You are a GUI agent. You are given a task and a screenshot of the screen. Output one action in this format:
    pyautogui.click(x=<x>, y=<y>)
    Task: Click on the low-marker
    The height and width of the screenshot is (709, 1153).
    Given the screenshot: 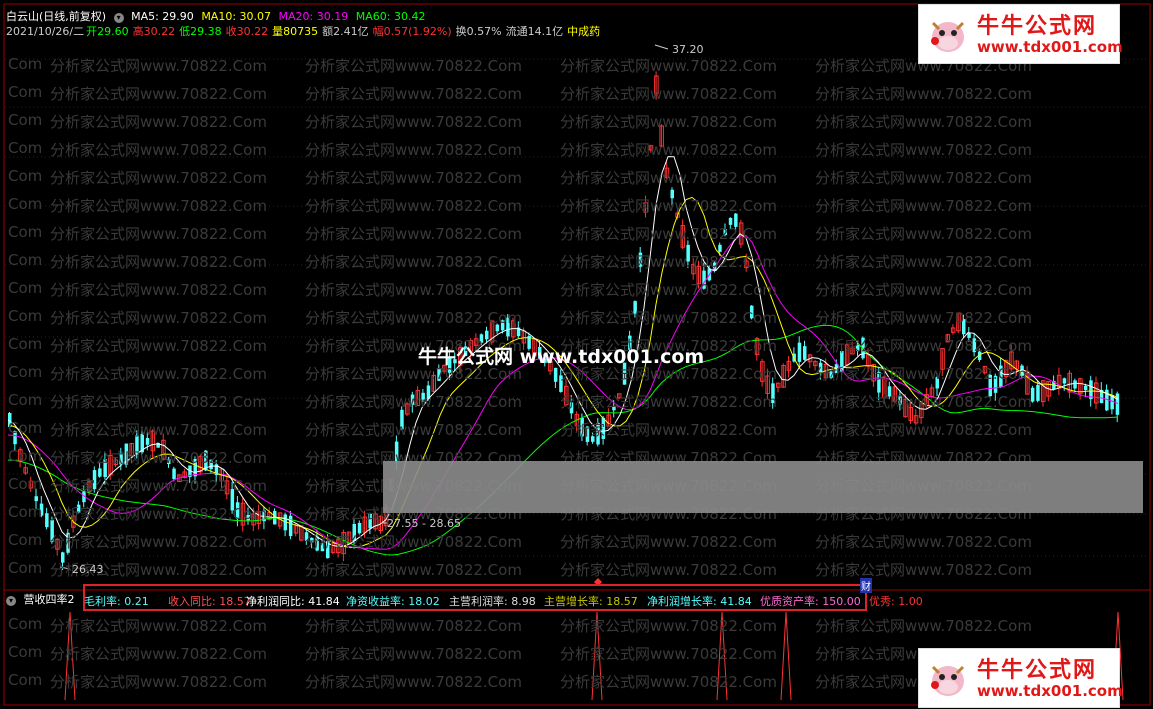 What is the action you would take?
    pyautogui.click(x=65, y=568)
    